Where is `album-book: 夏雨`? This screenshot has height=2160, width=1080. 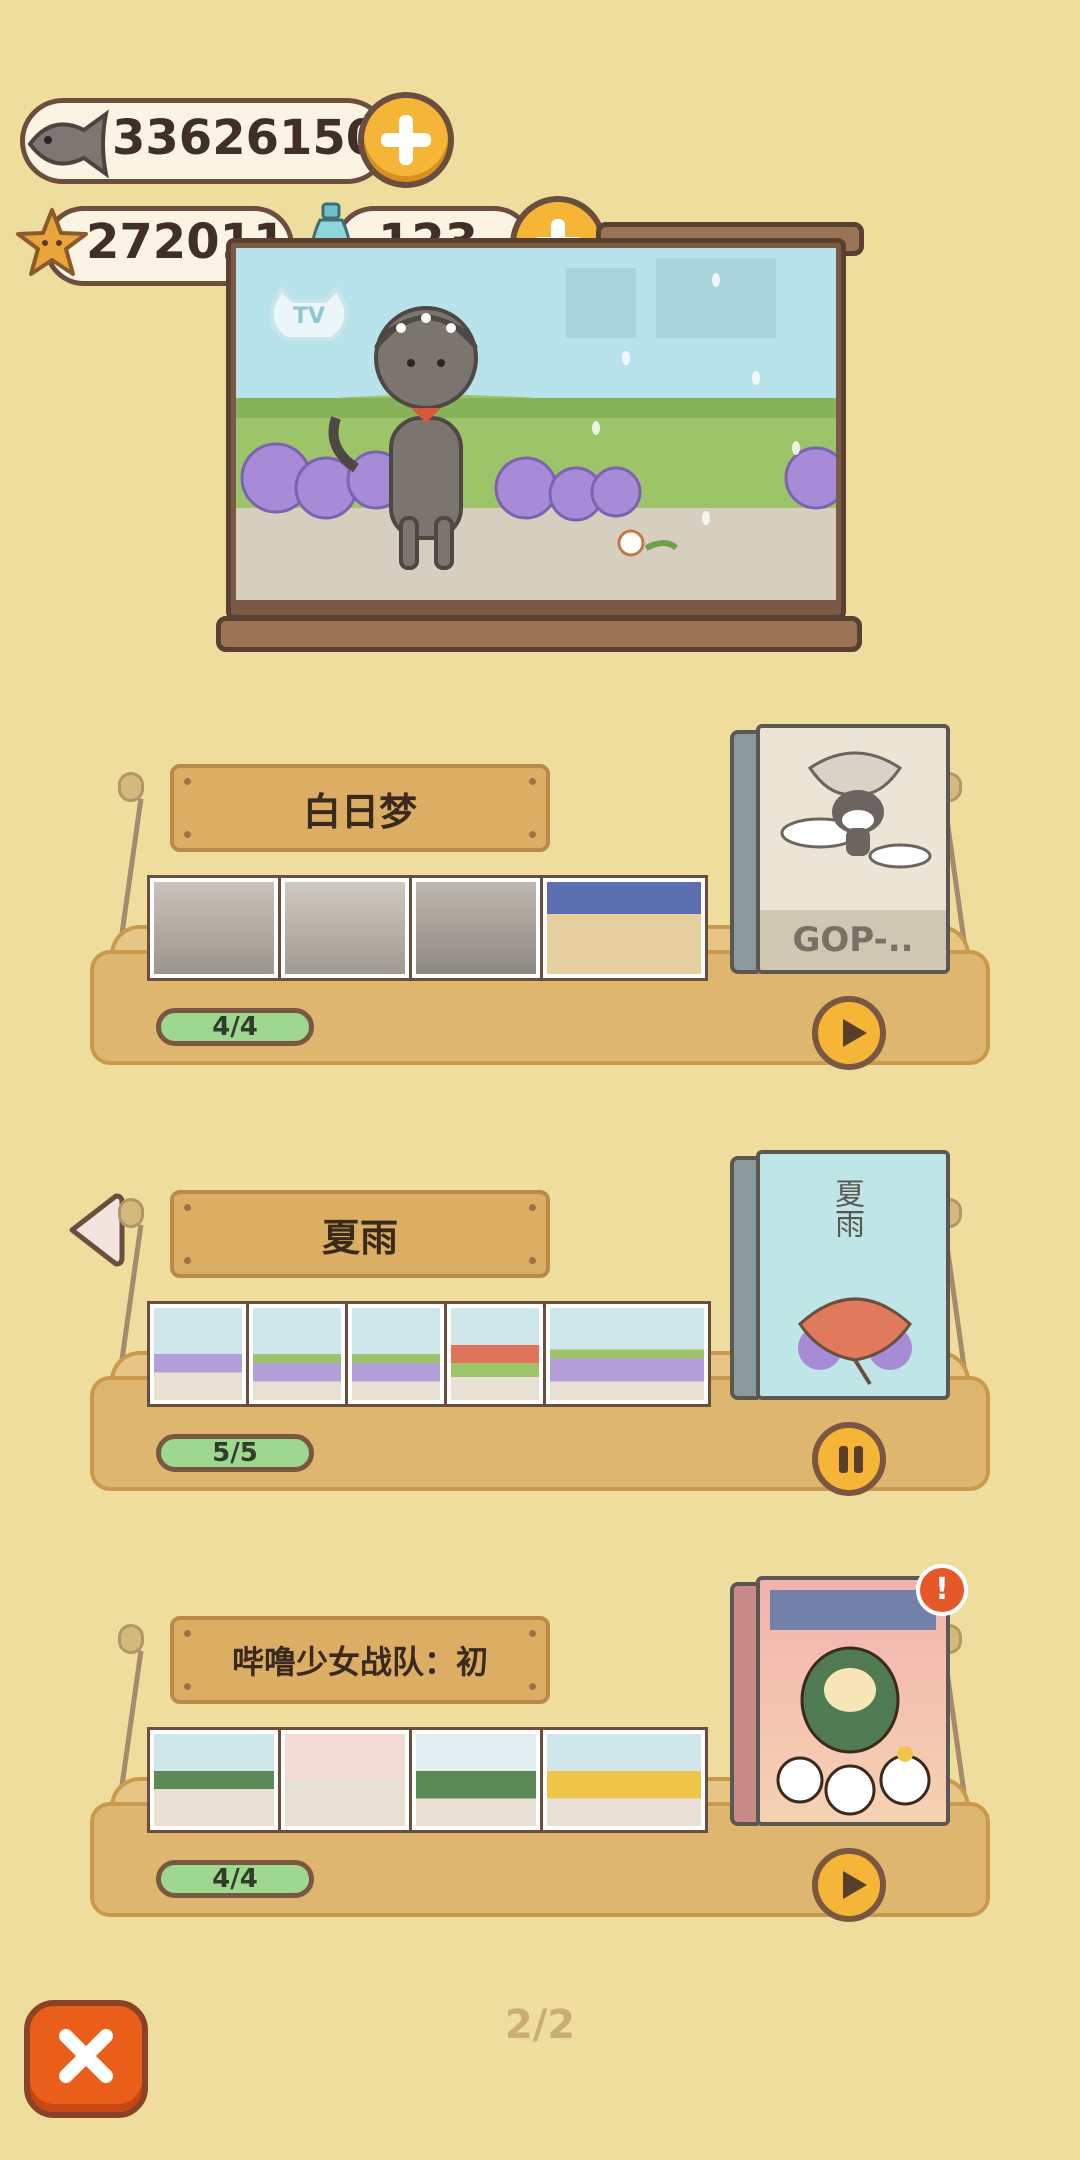
album-book: 夏雨 is located at coordinates (840, 1275).